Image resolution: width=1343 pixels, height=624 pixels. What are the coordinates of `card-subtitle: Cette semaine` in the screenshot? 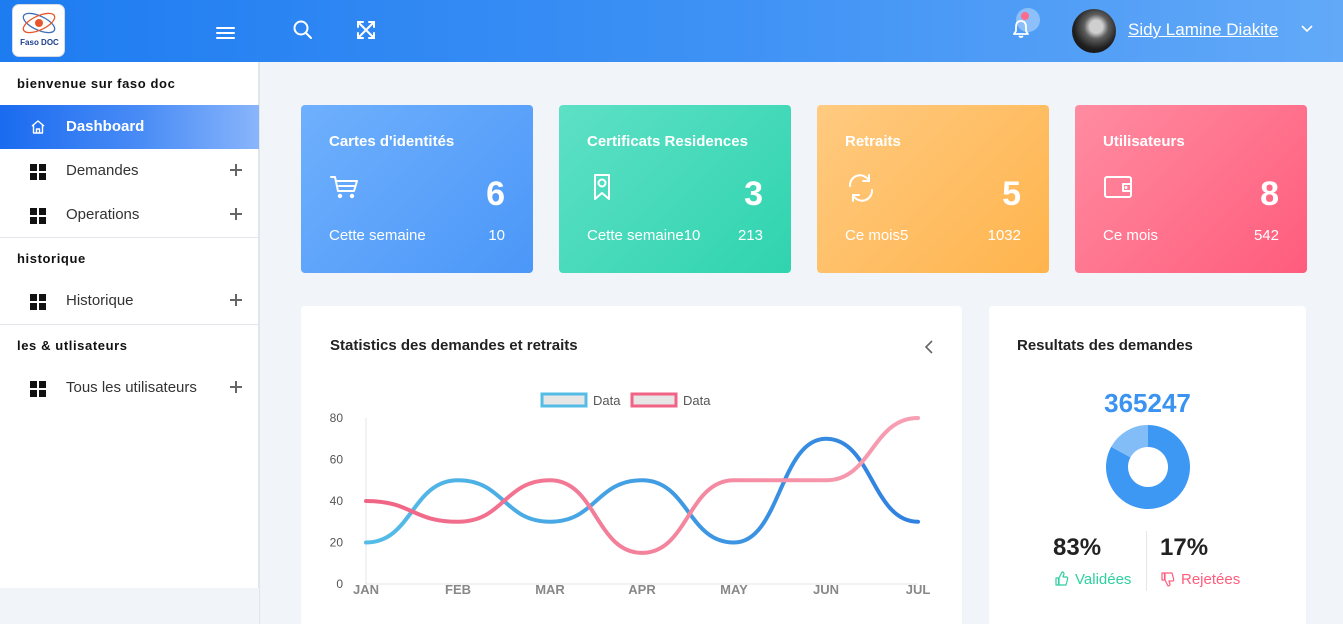 It's located at (377, 235).